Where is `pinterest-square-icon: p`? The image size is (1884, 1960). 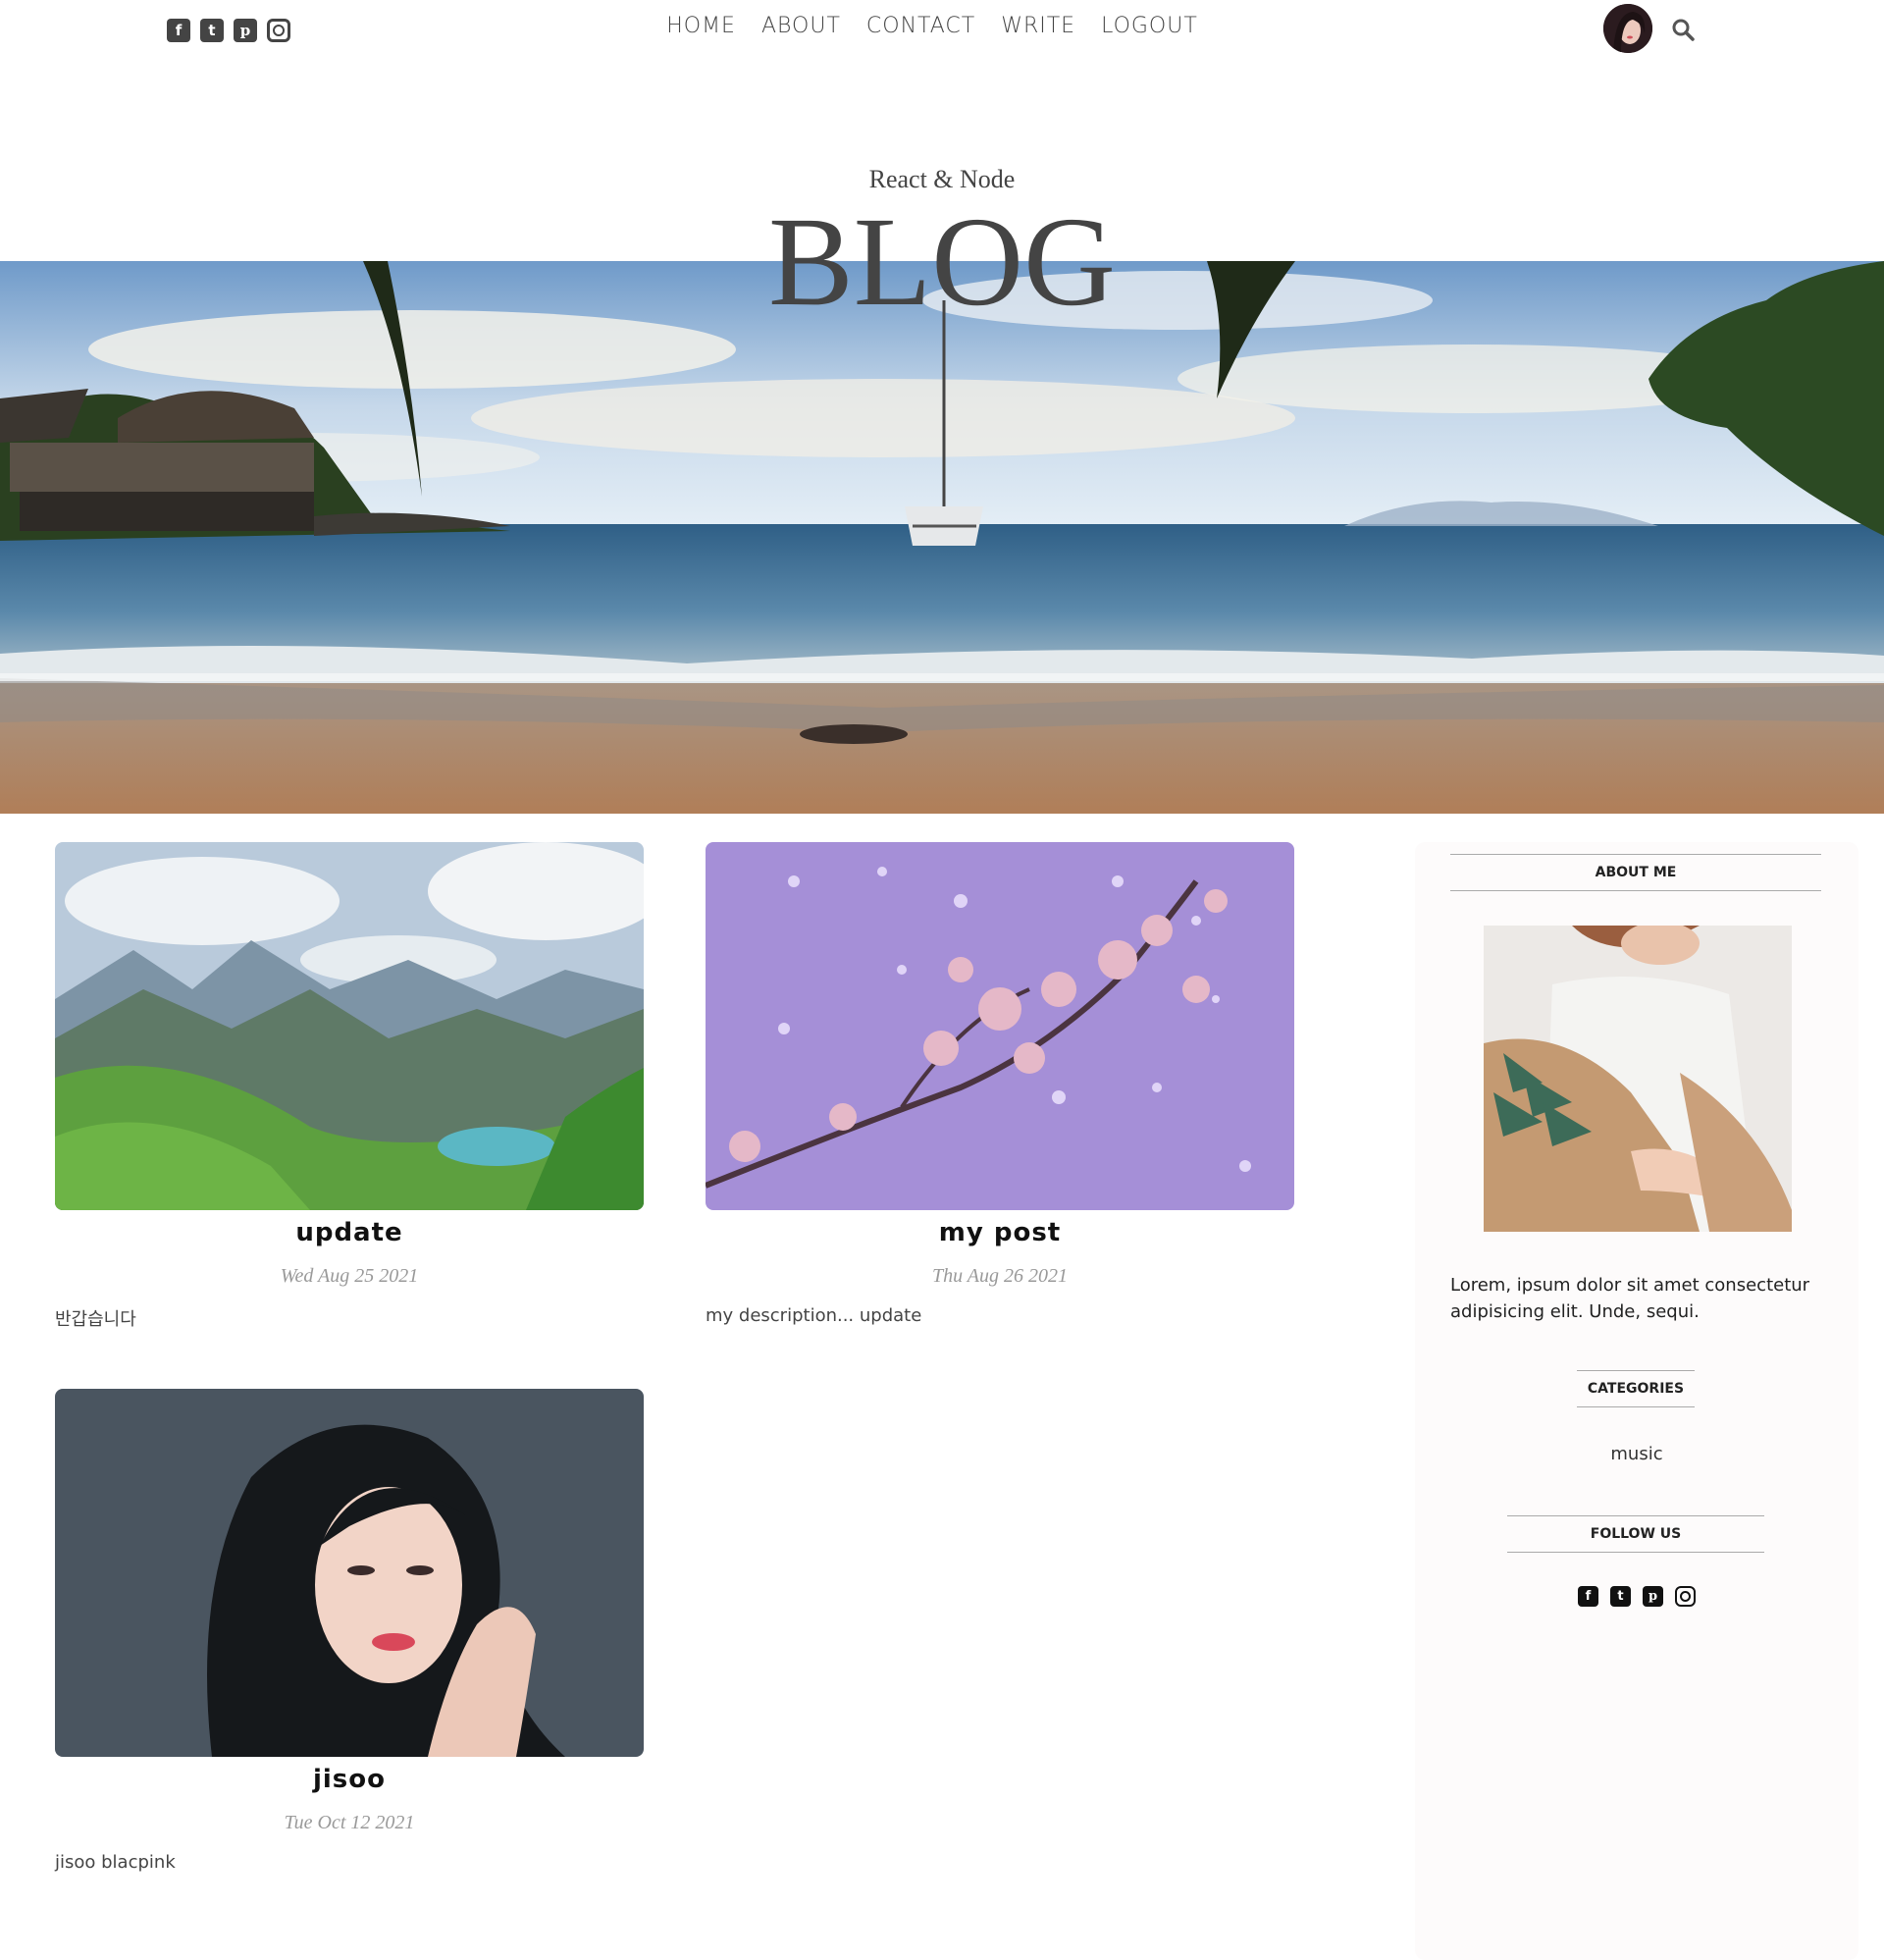
pinterest-square-icon: p is located at coordinates (1653, 1596).